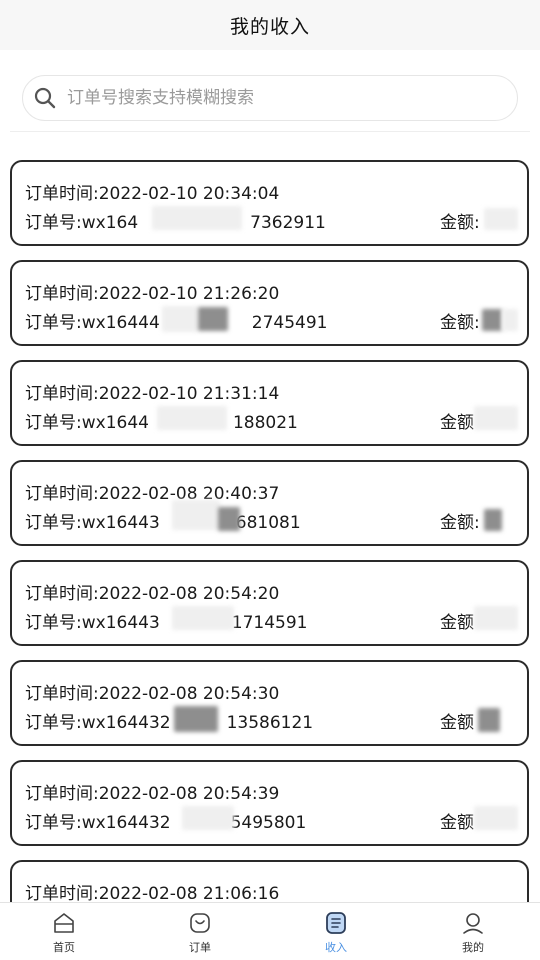  What do you see at coordinates (64, 947) in the screenshot?
I see `tab-label: 首页` at bounding box center [64, 947].